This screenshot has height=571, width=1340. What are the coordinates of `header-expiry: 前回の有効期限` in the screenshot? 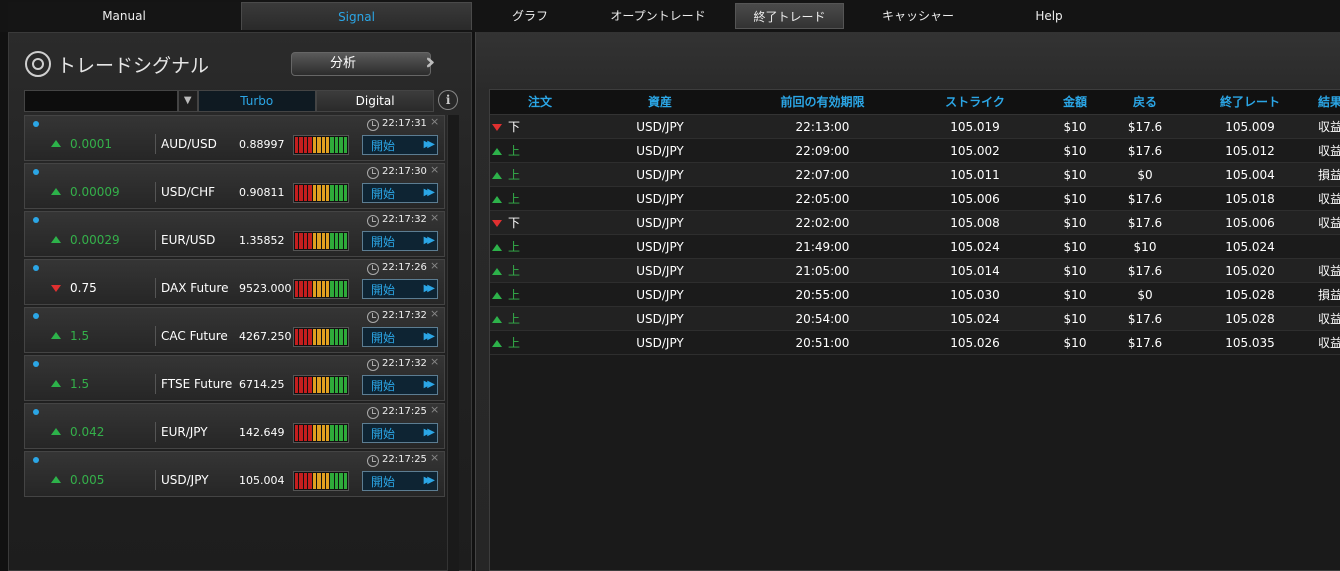 It's located at (822, 102).